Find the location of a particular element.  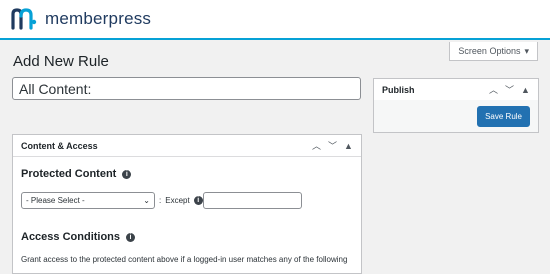

rule-title-input is located at coordinates (186, 88).